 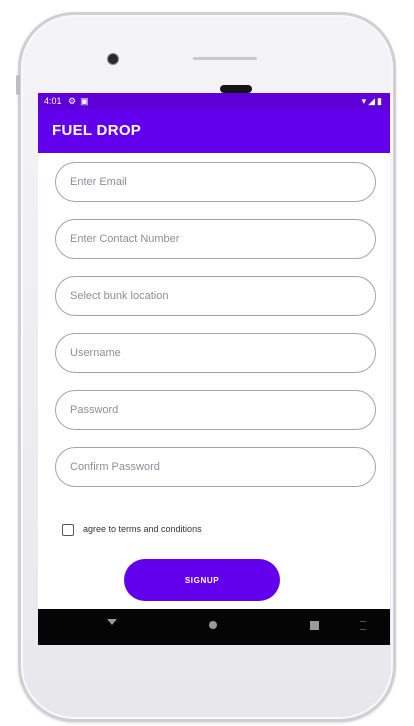 What do you see at coordinates (215, 410) in the screenshot?
I see `password-field` at bounding box center [215, 410].